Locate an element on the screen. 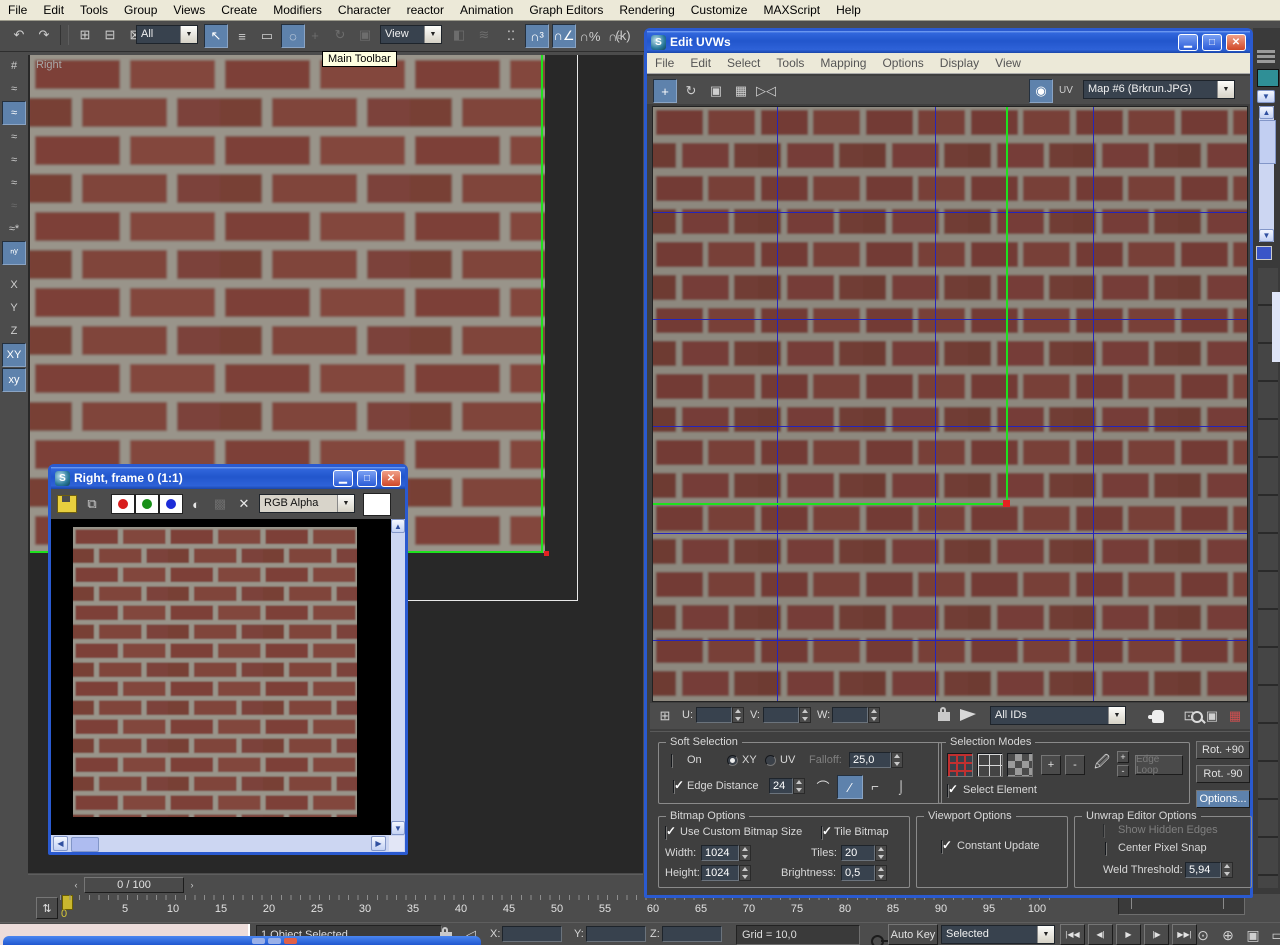 Image resolution: width=1280 pixels, height=945 pixels. window-crossing-toggle-icon: ◌ is located at coordinates (293, 36).